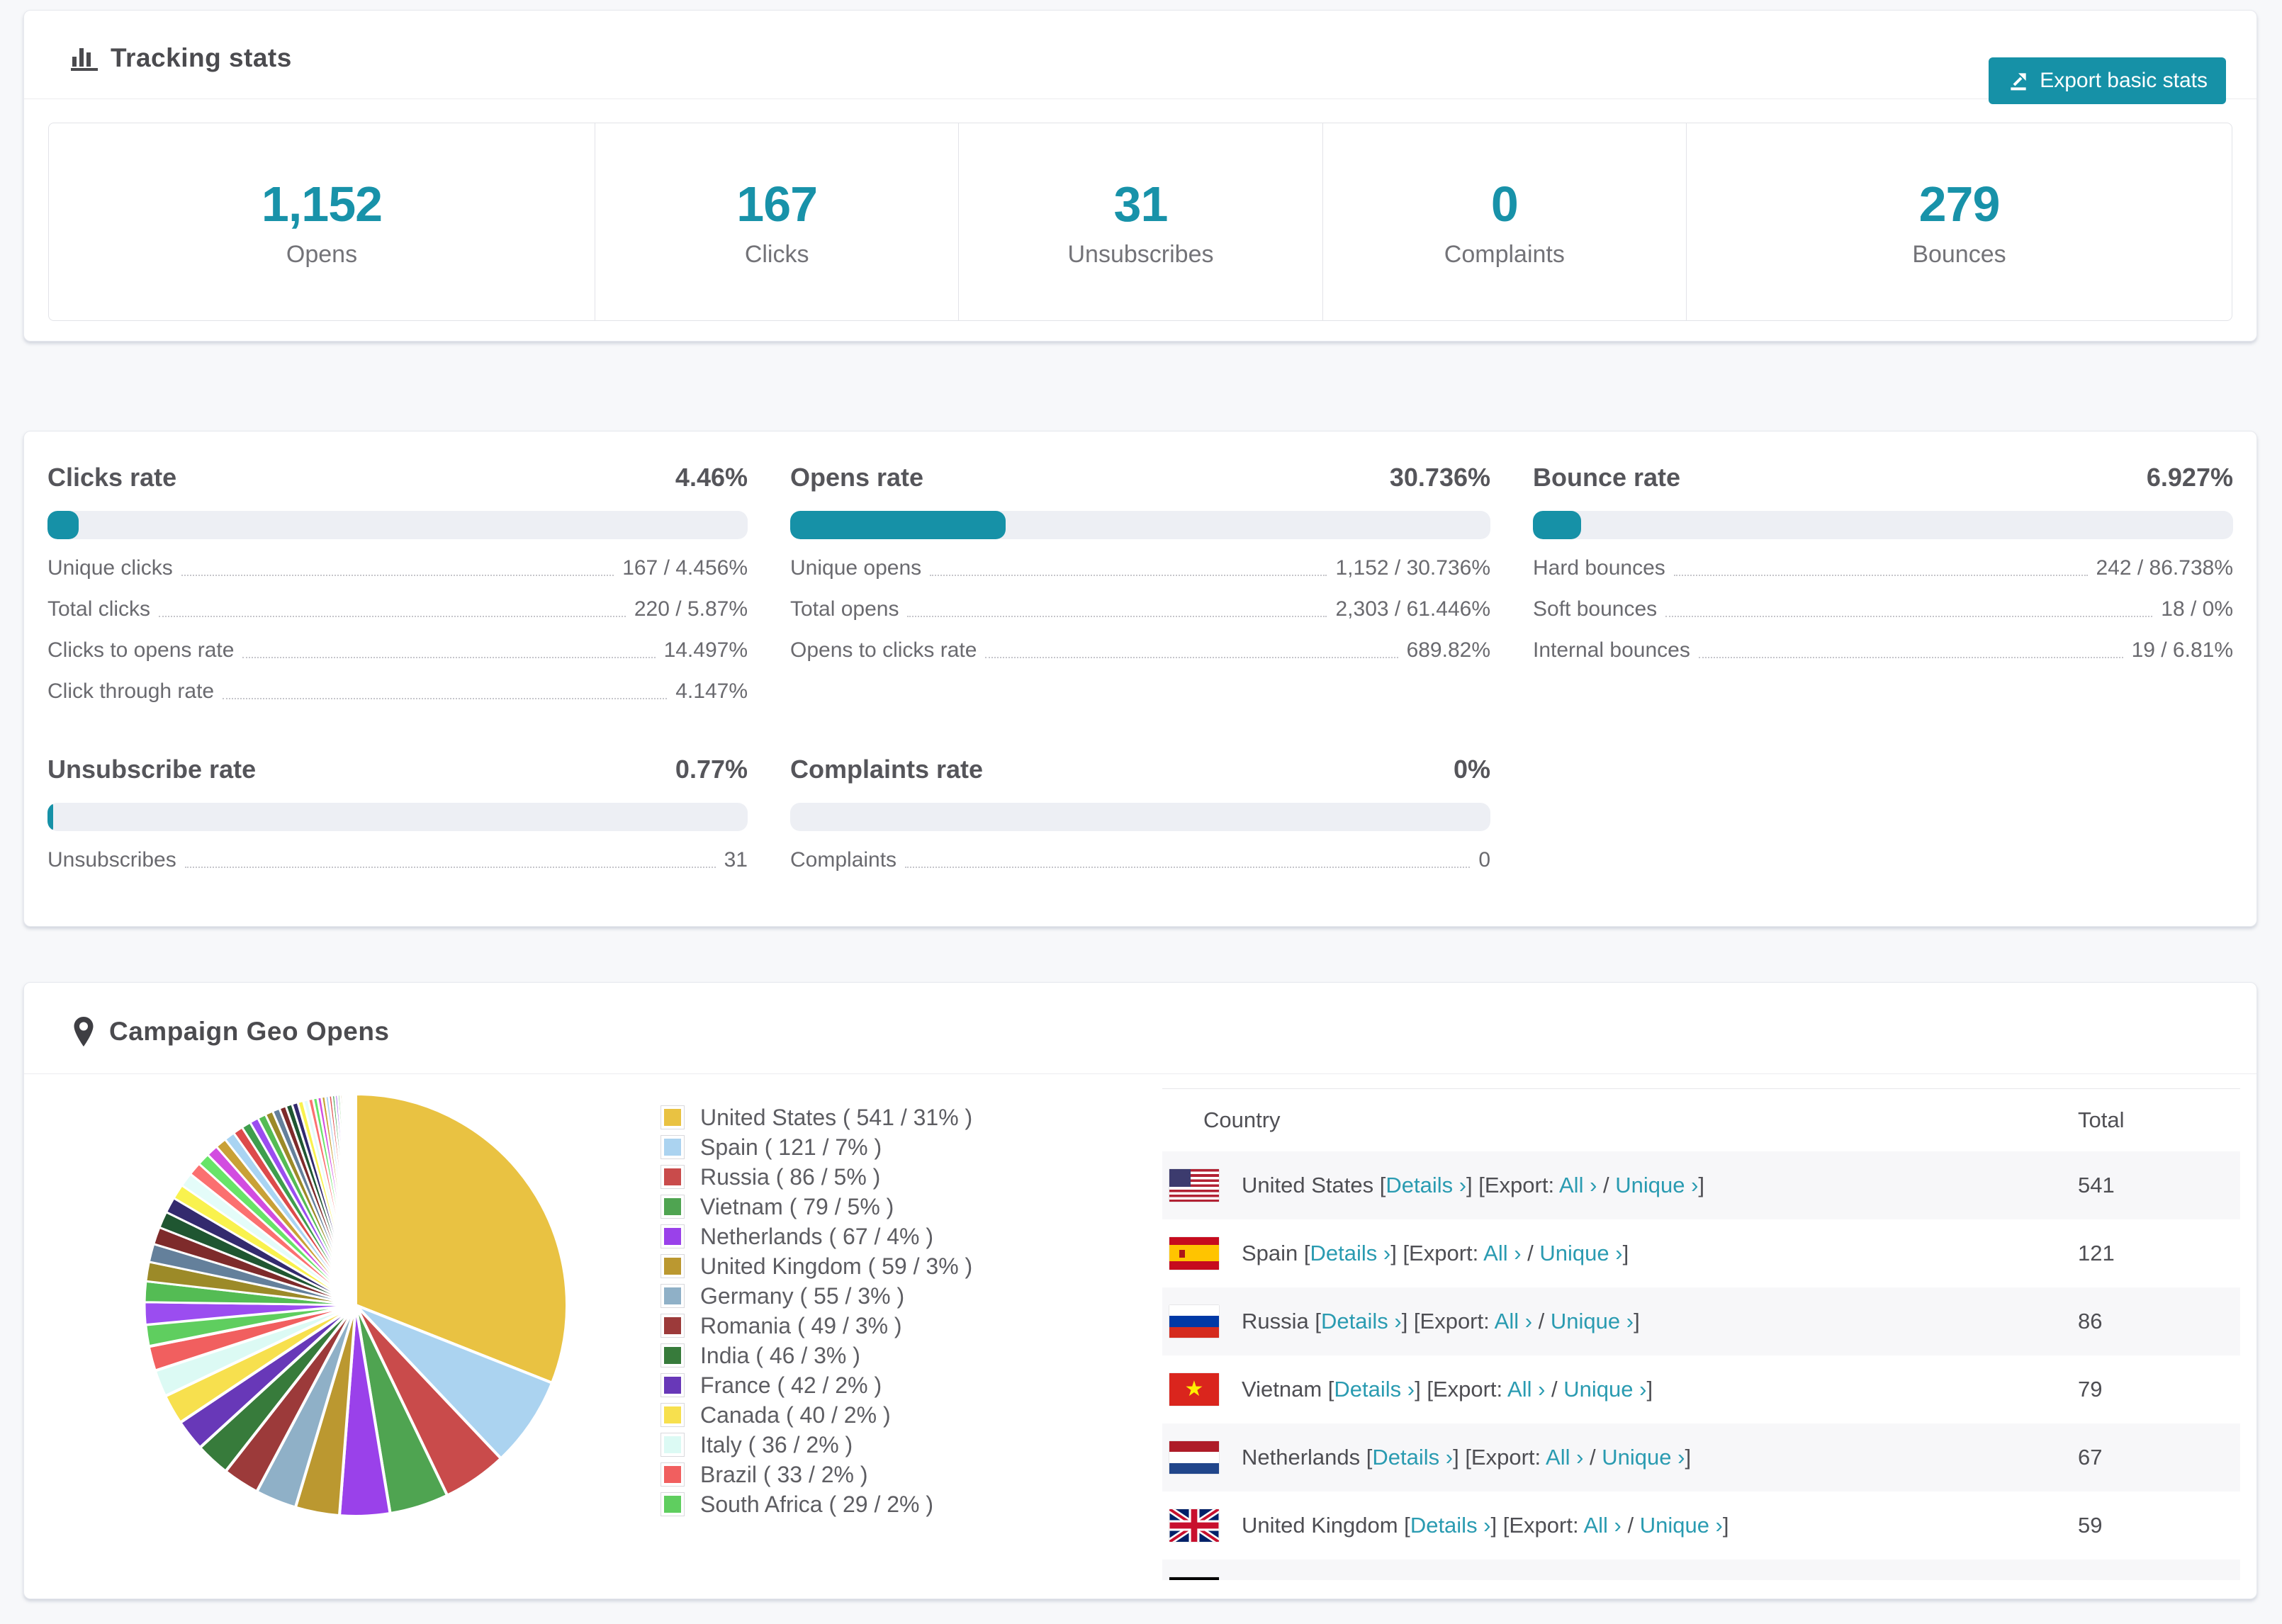  Describe the element at coordinates (1596, 609) in the screenshot. I see `rate-detail-label: Soft bounces` at that location.